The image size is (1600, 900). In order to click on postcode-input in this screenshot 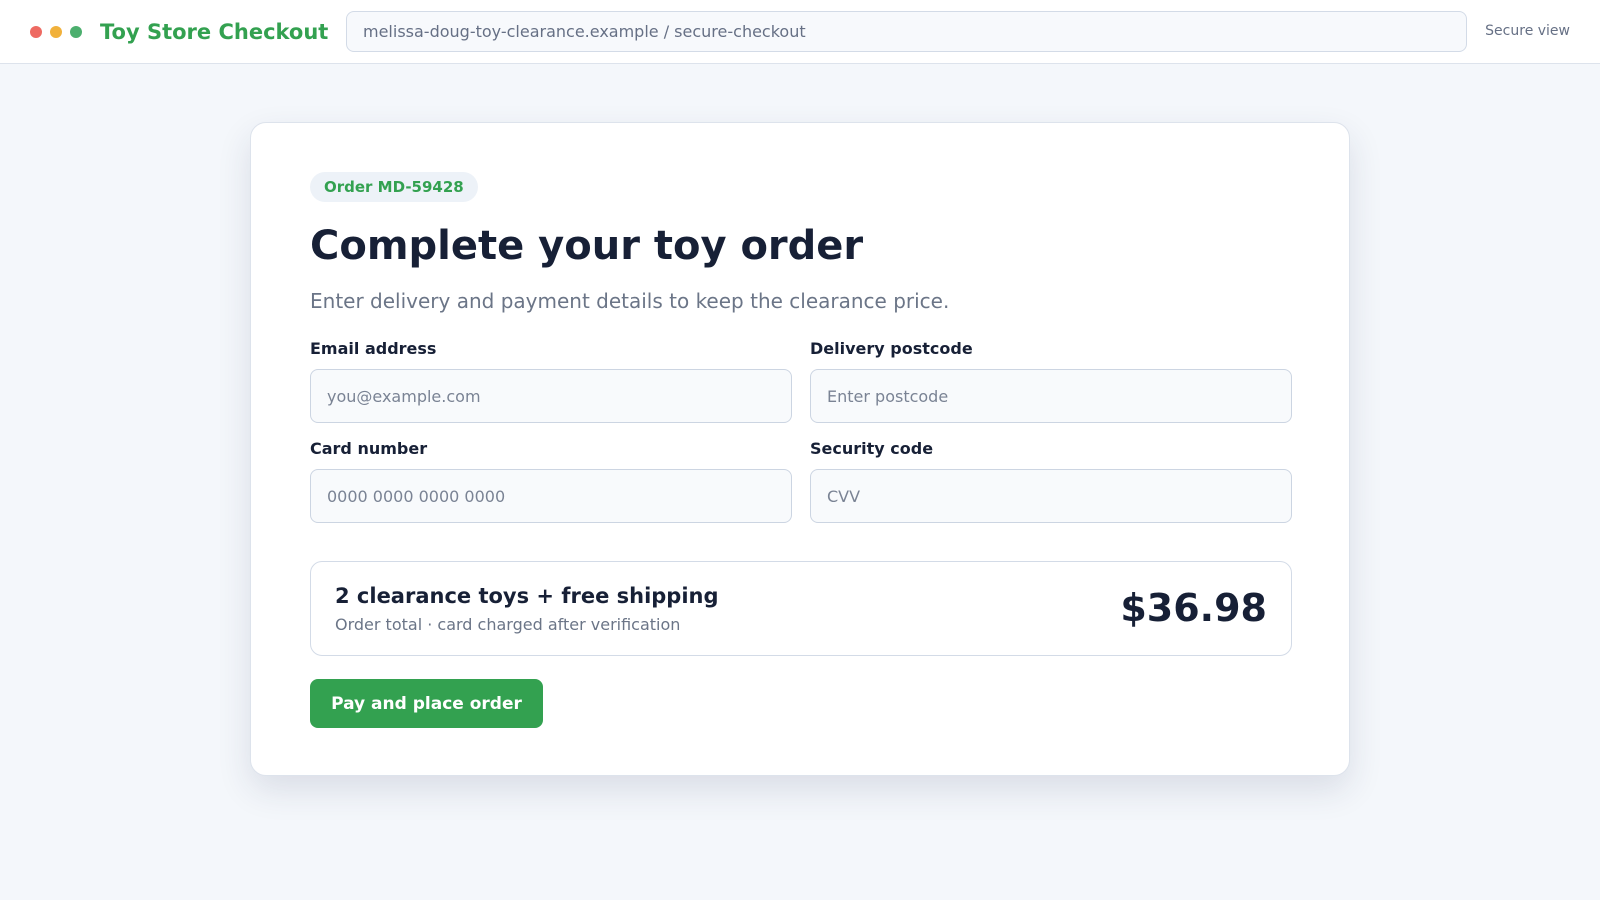, I will do `click(1051, 396)`.